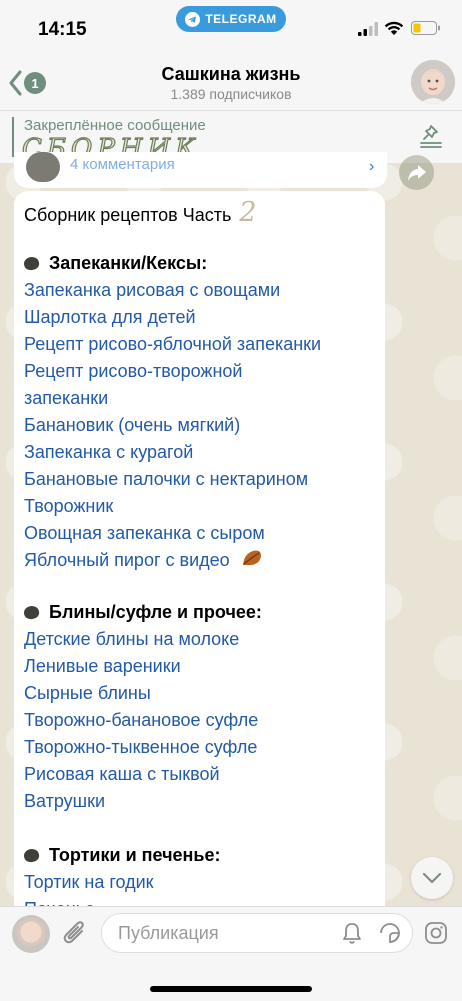 This screenshot has width=462, height=1001. What do you see at coordinates (102, 666) in the screenshot?
I see `recipe-link: Ленивые вареники` at bounding box center [102, 666].